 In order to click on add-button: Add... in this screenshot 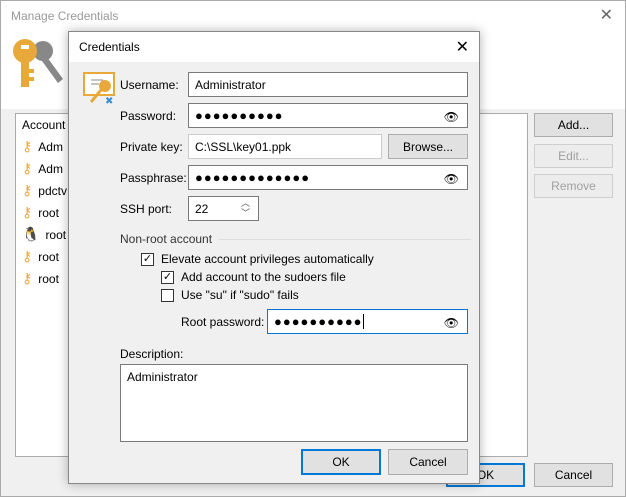, I will do `click(573, 125)`.